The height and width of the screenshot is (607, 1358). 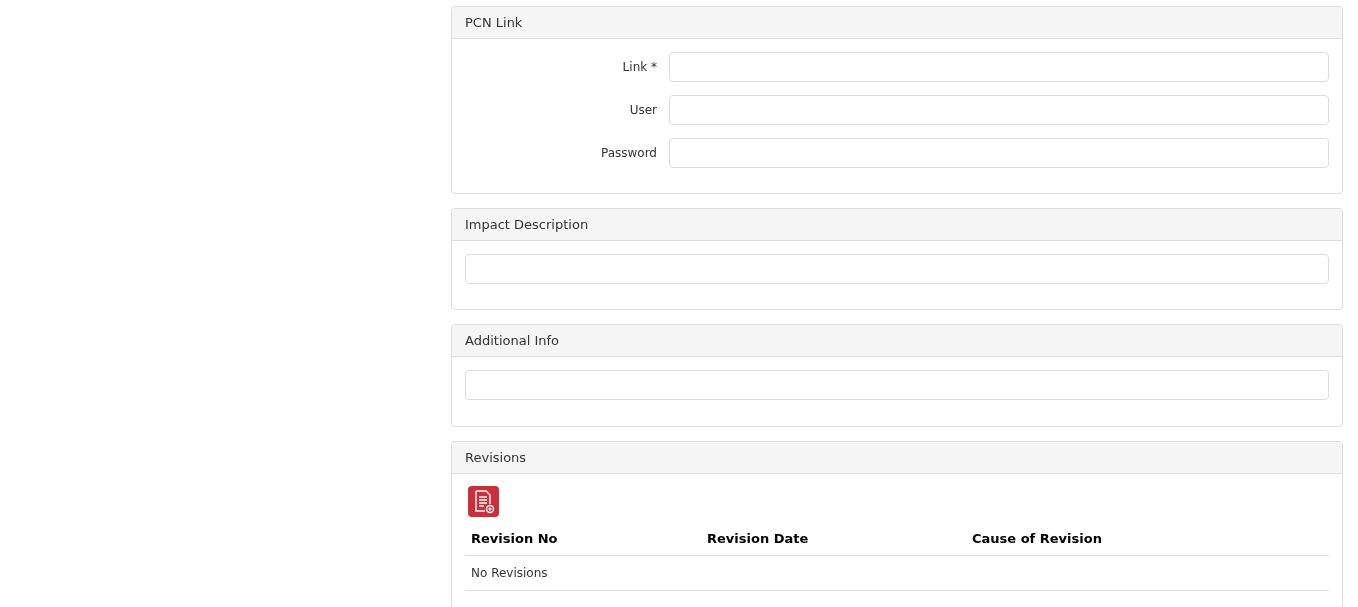 What do you see at coordinates (643, 110) in the screenshot?
I see `field-label: User` at bounding box center [643, 110].